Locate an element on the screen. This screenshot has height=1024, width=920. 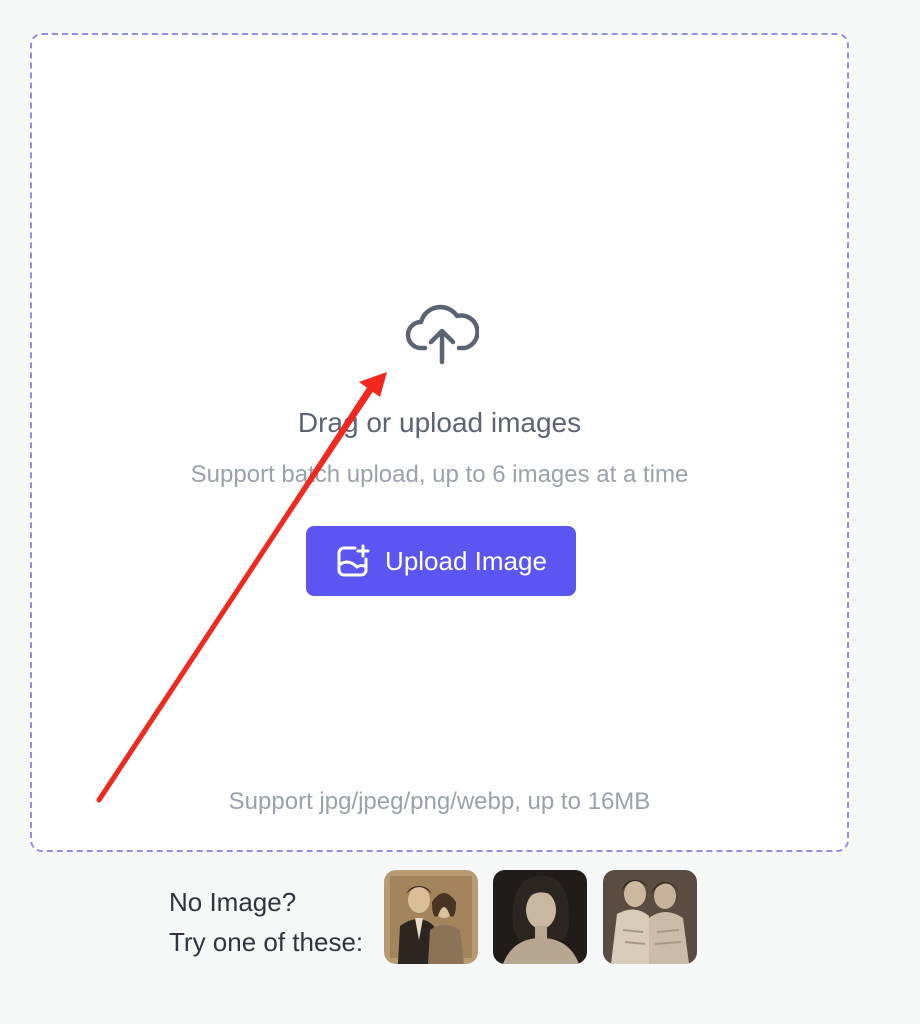
samples-label-line2: Try one of these: is located at coordinates (266, 942).